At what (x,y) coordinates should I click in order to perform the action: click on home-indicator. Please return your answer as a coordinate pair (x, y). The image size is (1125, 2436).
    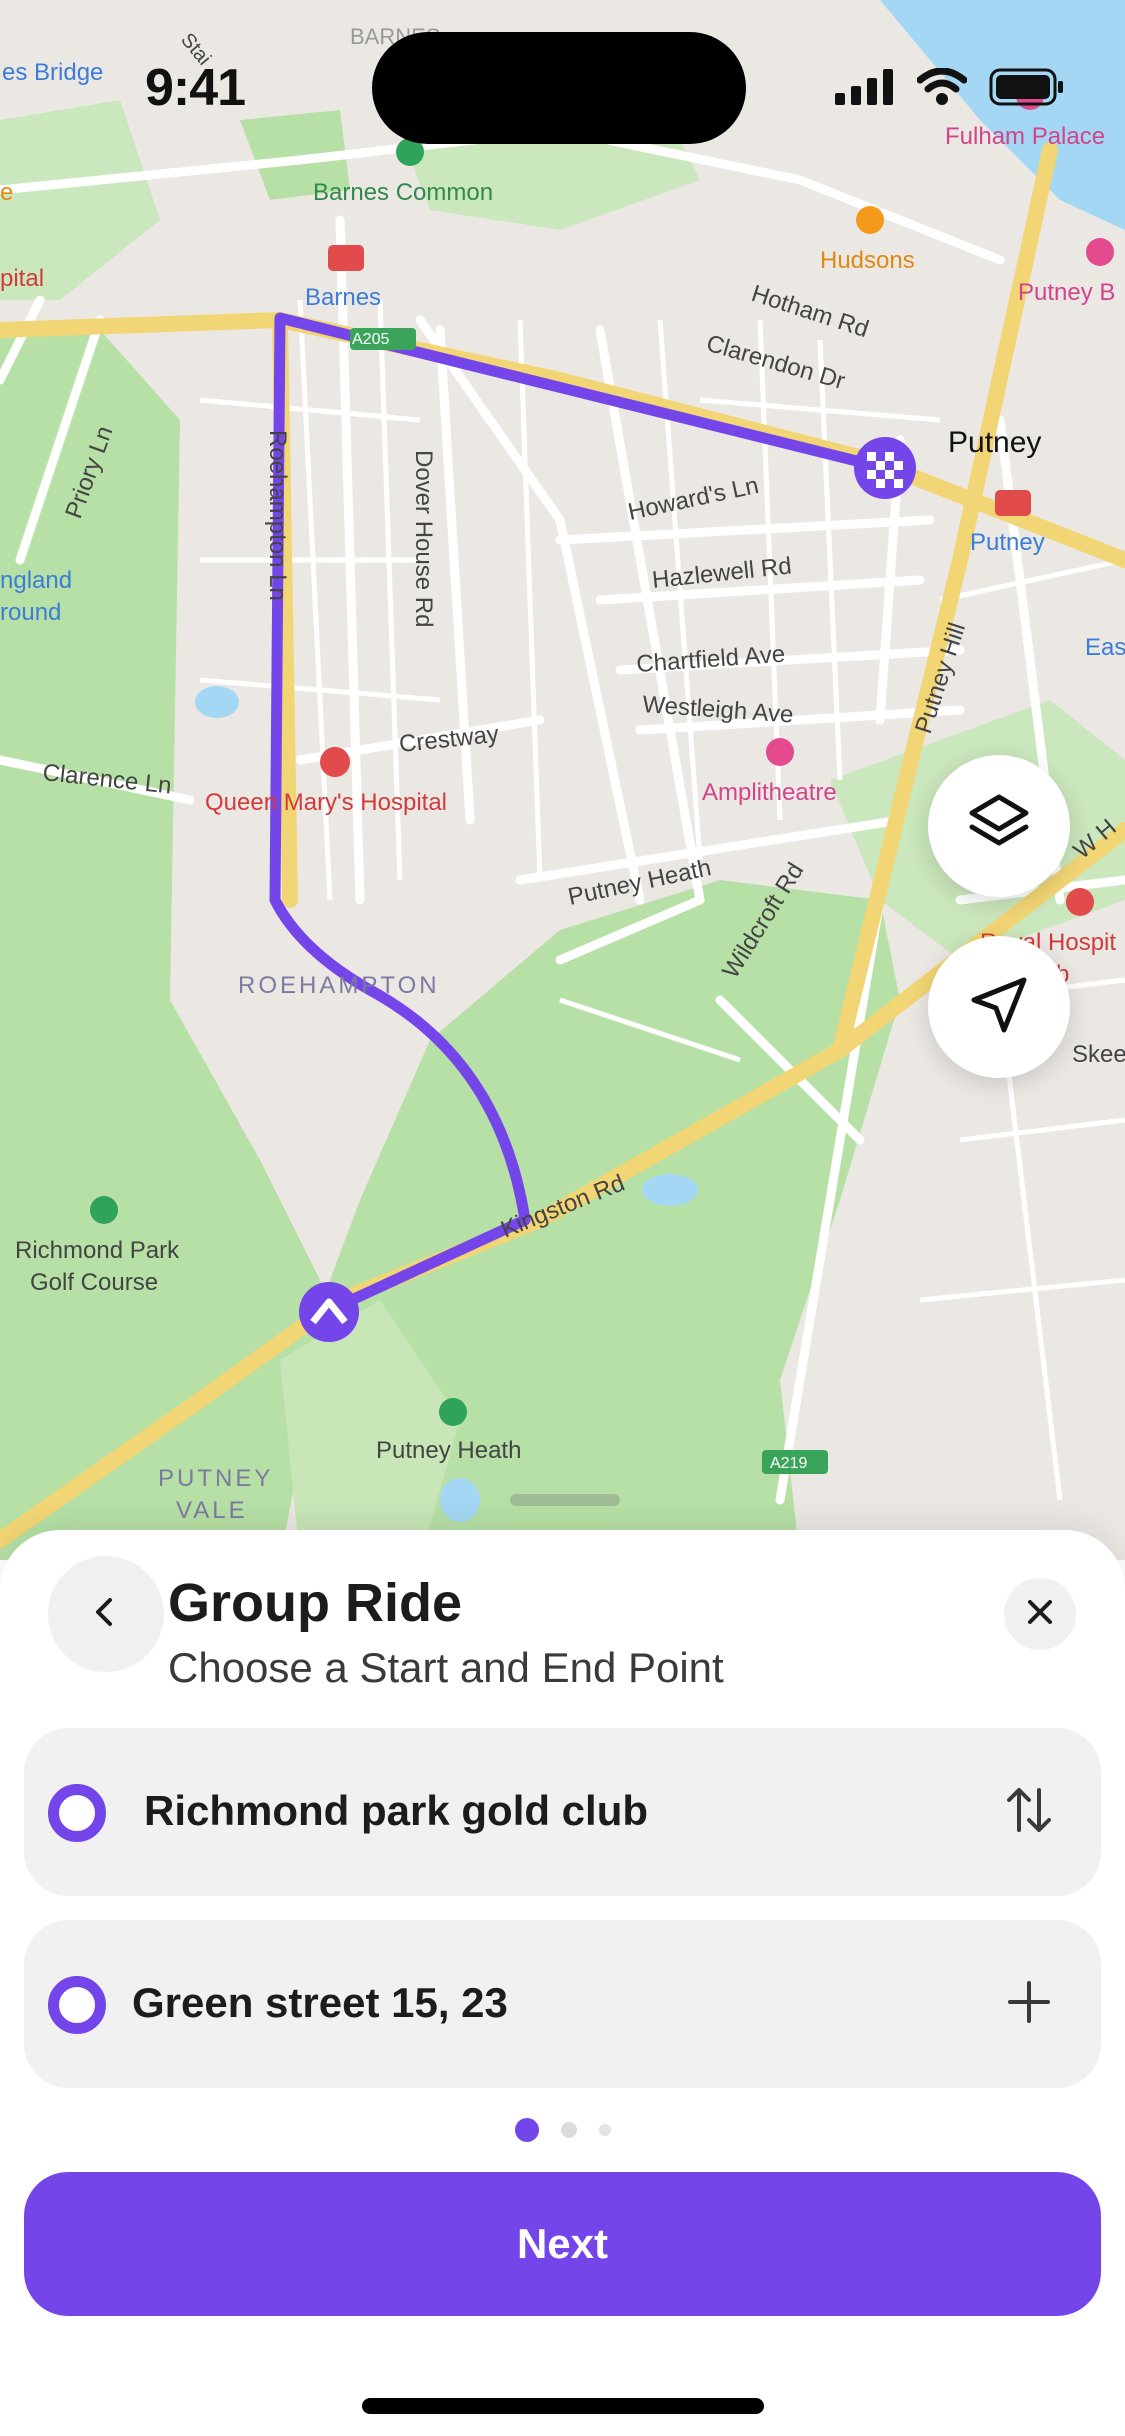
    Looking at the image, I should click on (563, 2406).